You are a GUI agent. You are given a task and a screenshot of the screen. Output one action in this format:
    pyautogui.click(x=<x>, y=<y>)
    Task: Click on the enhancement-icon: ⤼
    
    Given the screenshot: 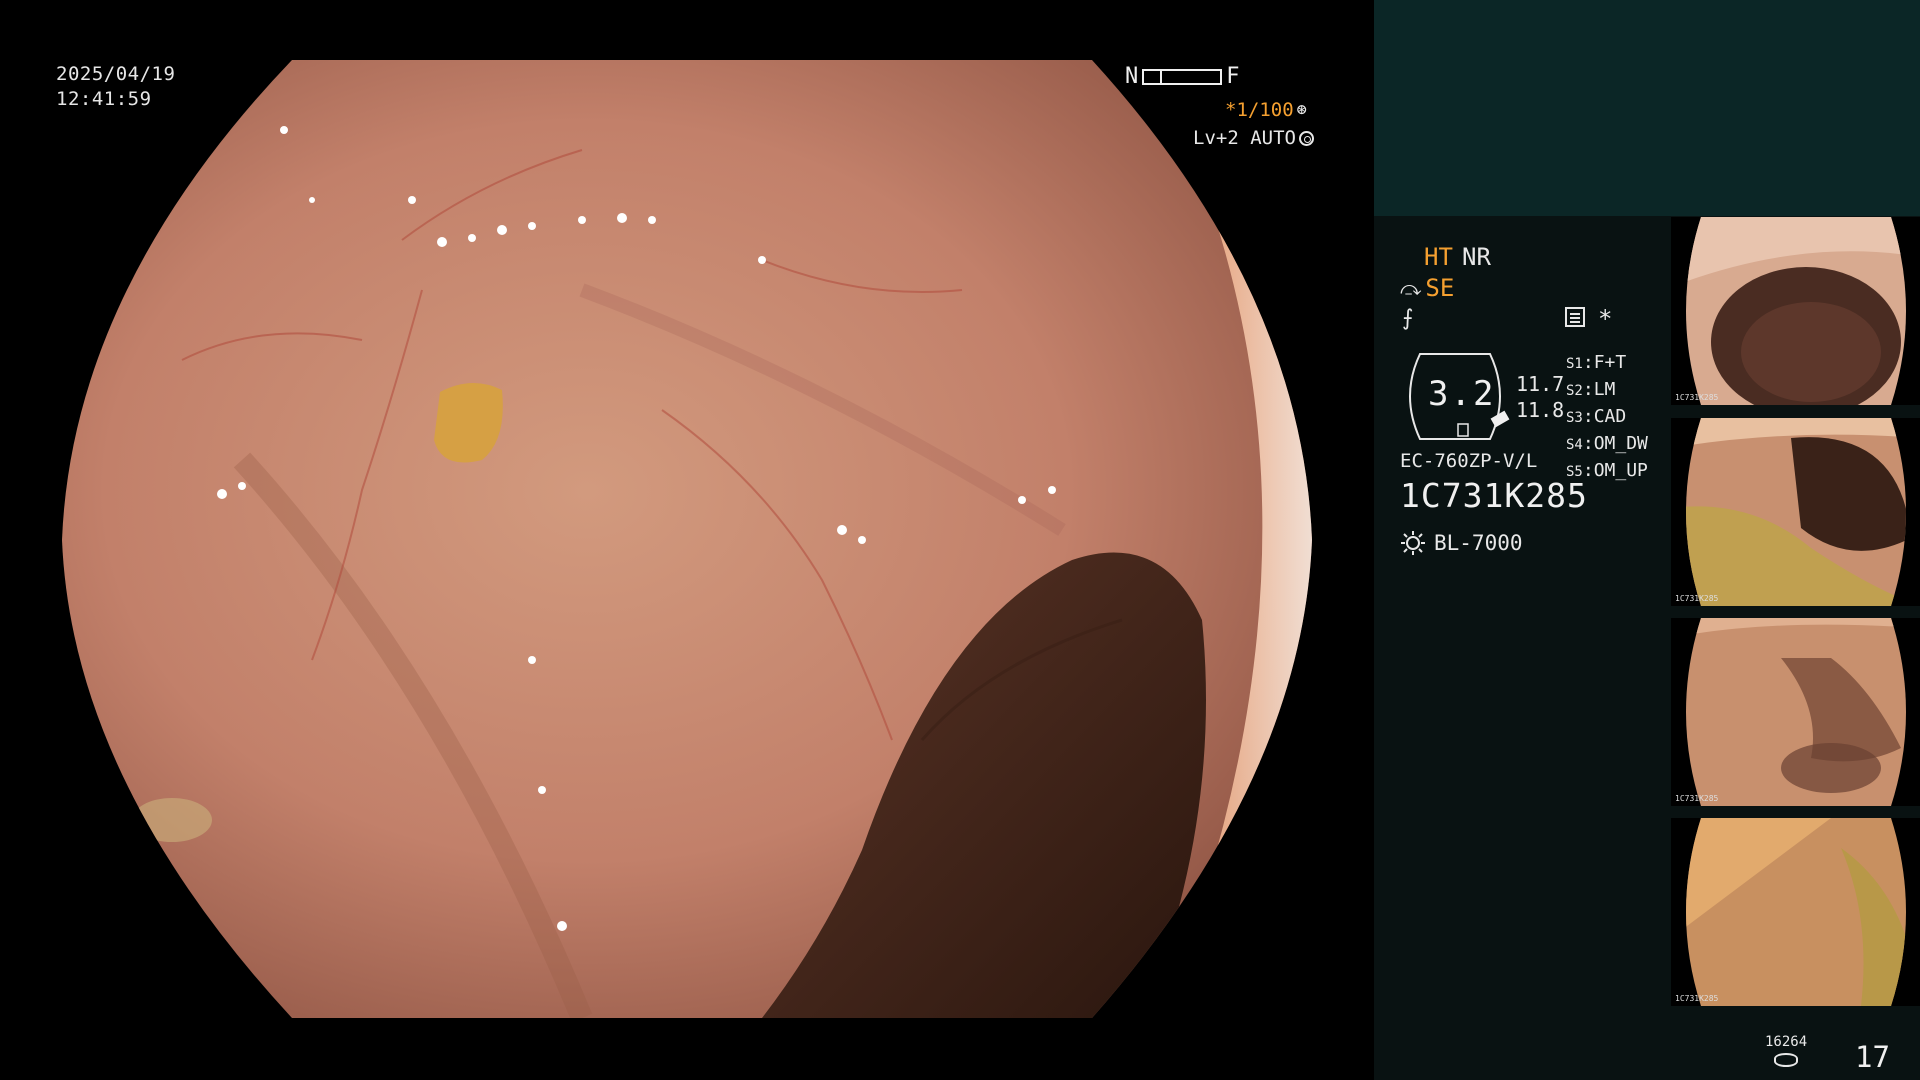 What is the action you would take?
    pyautogui.click(x=1411, y=288)
    